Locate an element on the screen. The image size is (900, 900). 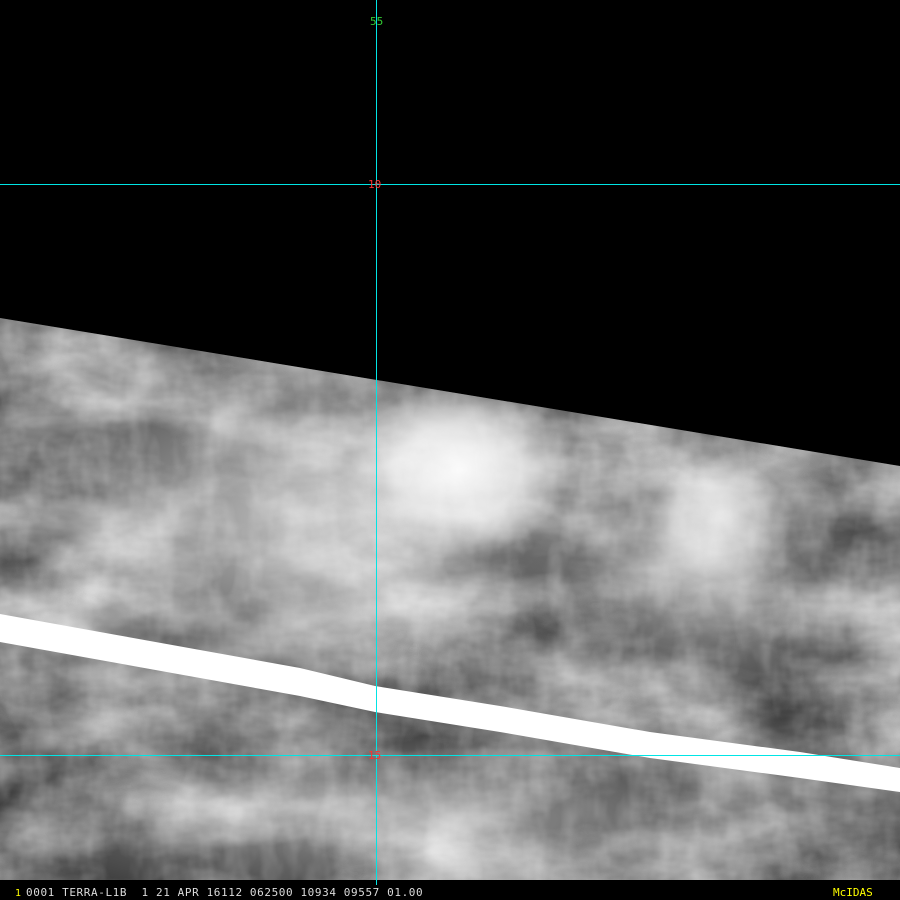
frame-number: 1 is located at coordinates (18, 893).